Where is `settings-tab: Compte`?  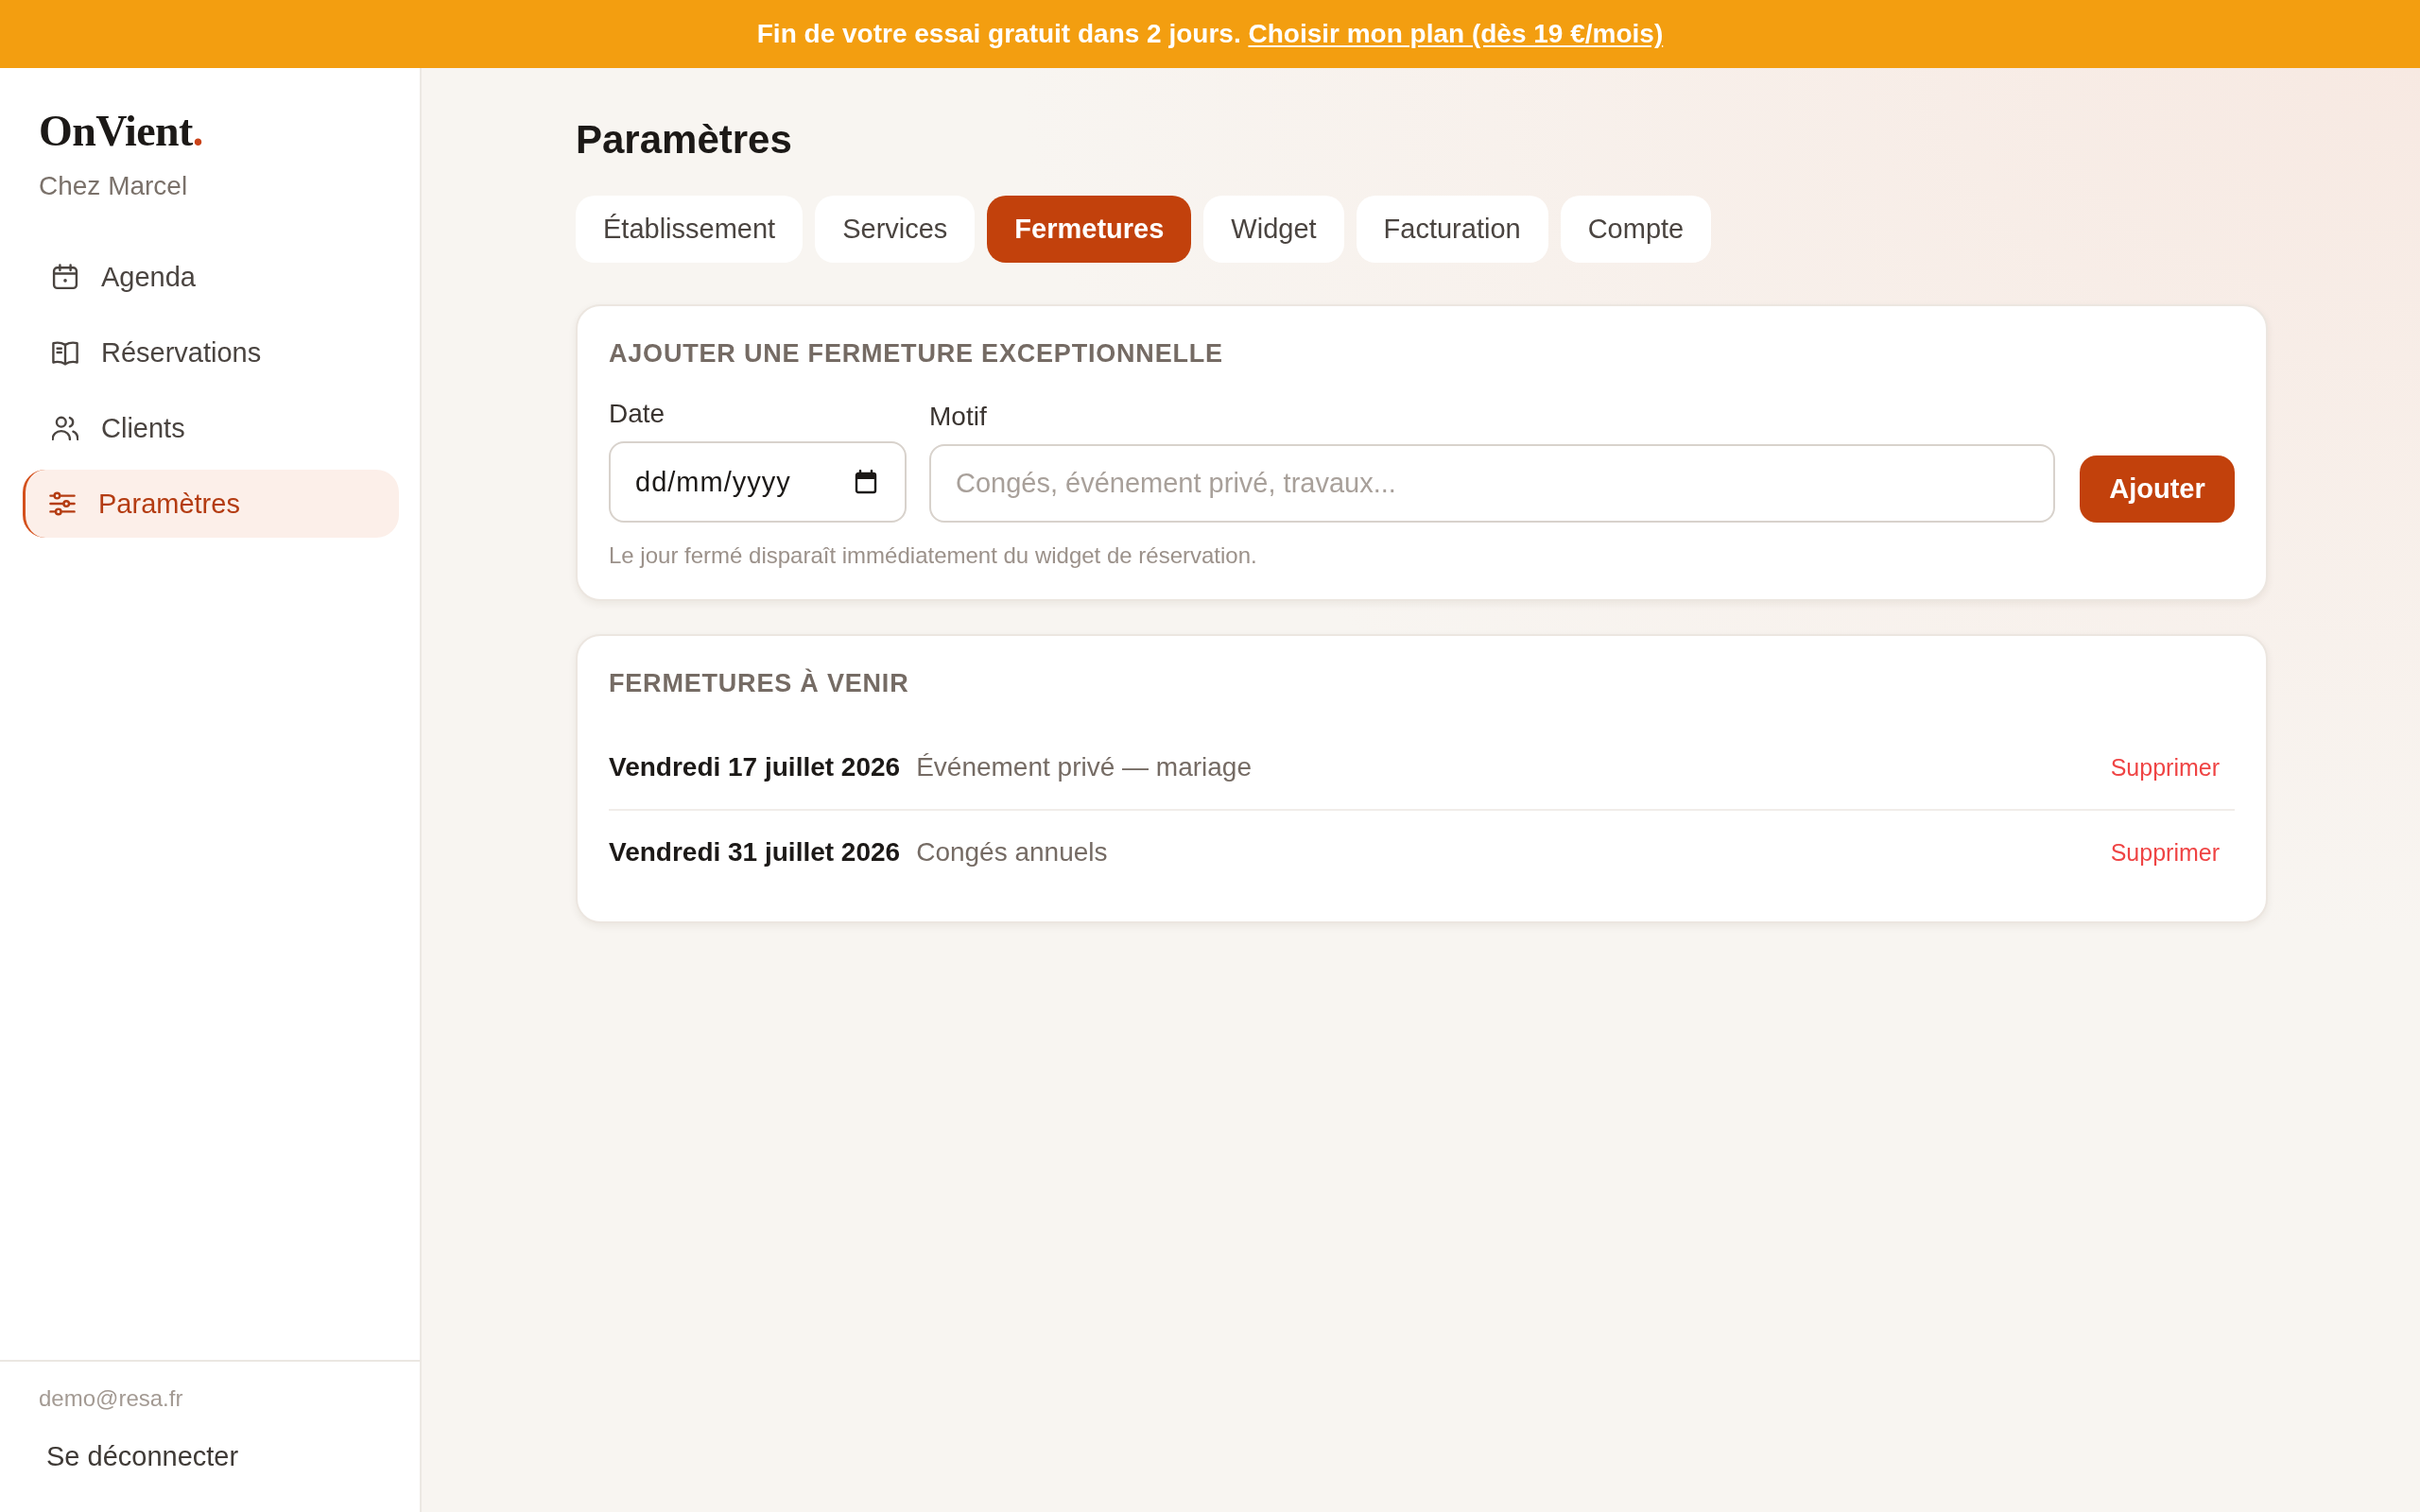
settings-tab: Compte is located at coordinates (1636, 229).